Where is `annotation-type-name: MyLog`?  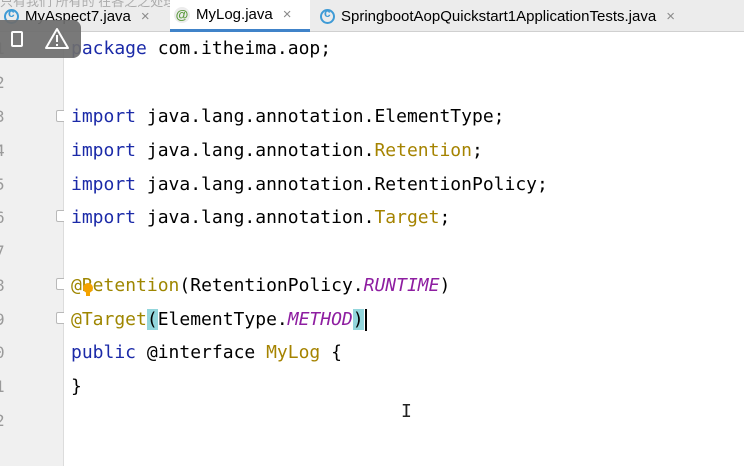
annotation-type-name: MyLog is located at coordinates (293, 352).